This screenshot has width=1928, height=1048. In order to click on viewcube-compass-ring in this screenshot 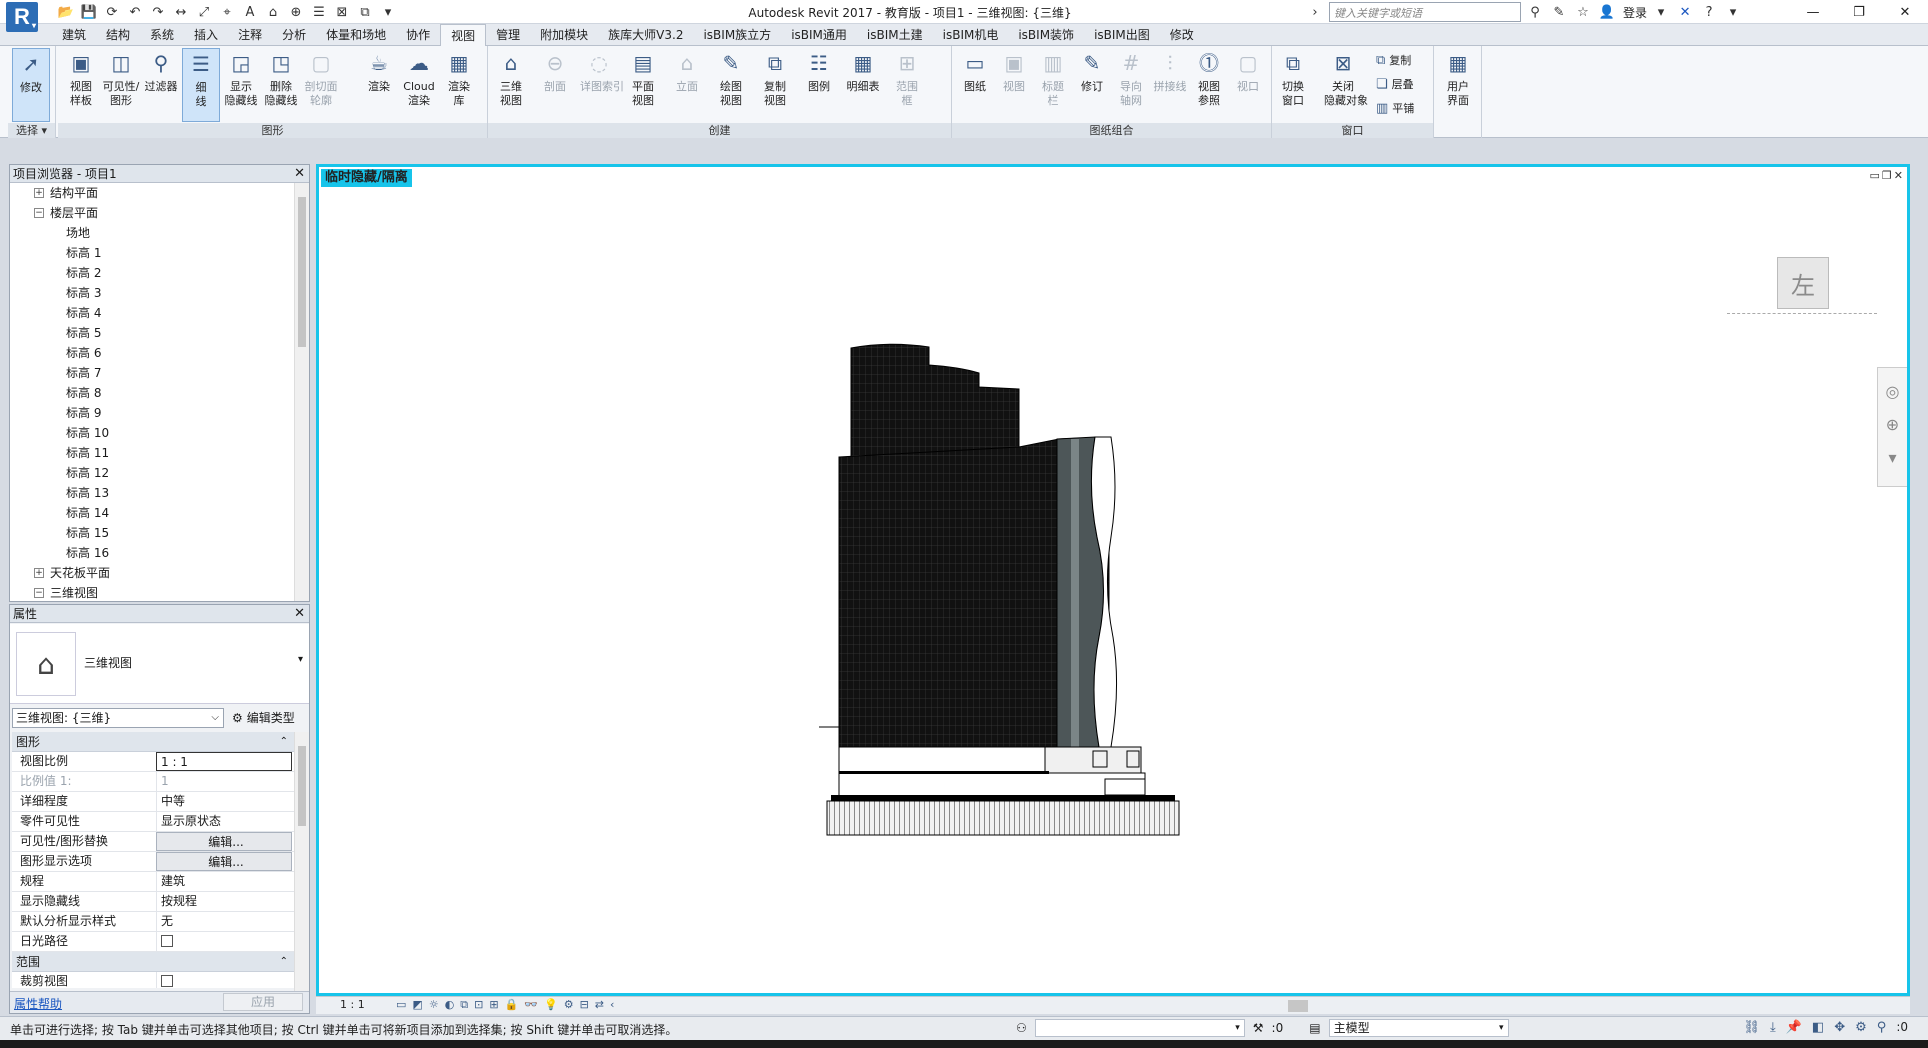, I will do `click(1802, 316)`.